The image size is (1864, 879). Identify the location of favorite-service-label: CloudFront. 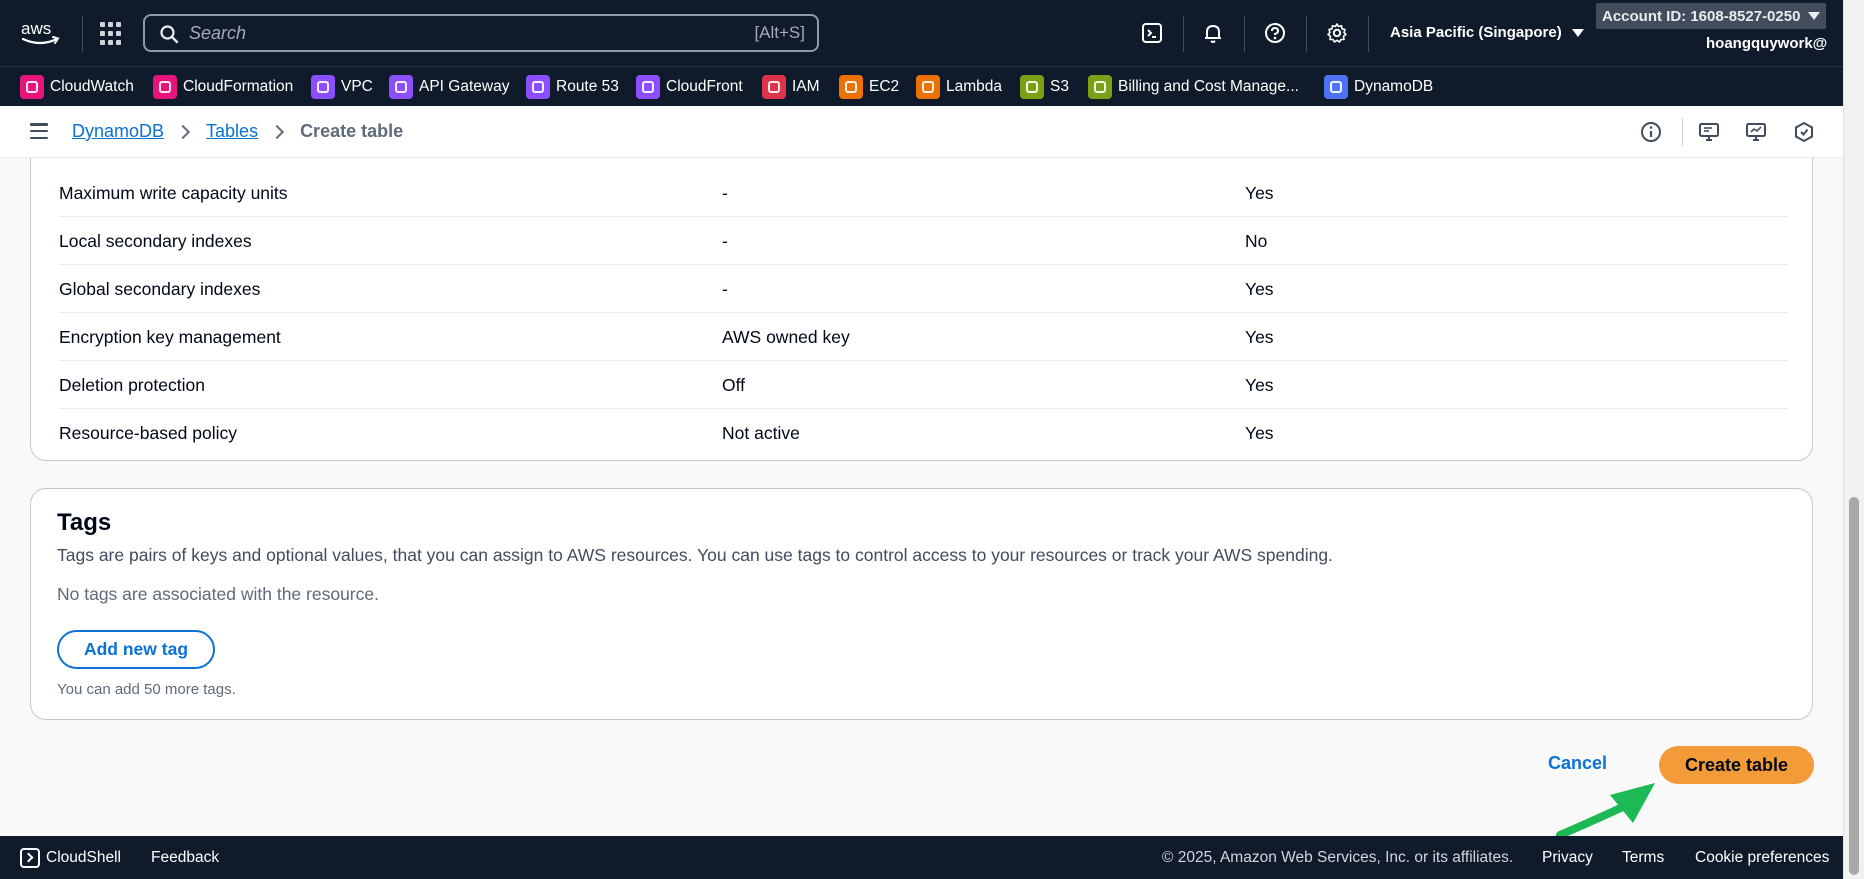
(704, 86).